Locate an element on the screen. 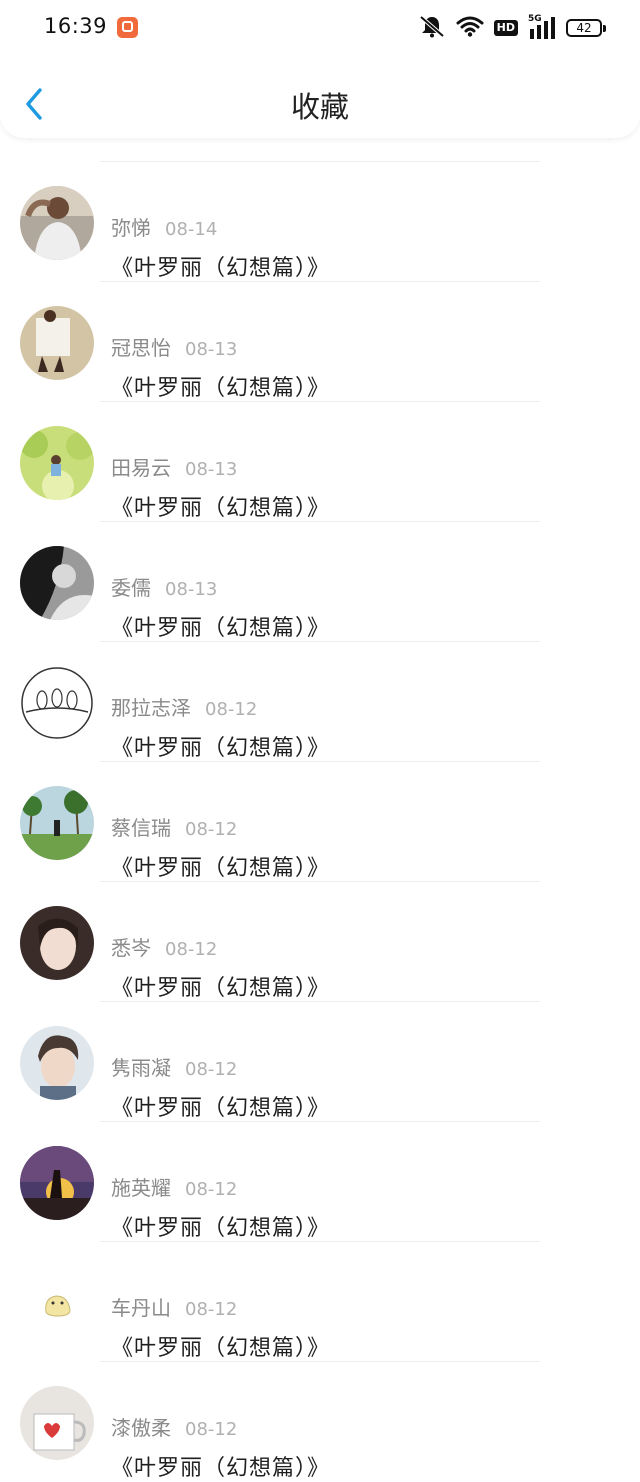  app-notification-icon is located at coordinates (127, 27).